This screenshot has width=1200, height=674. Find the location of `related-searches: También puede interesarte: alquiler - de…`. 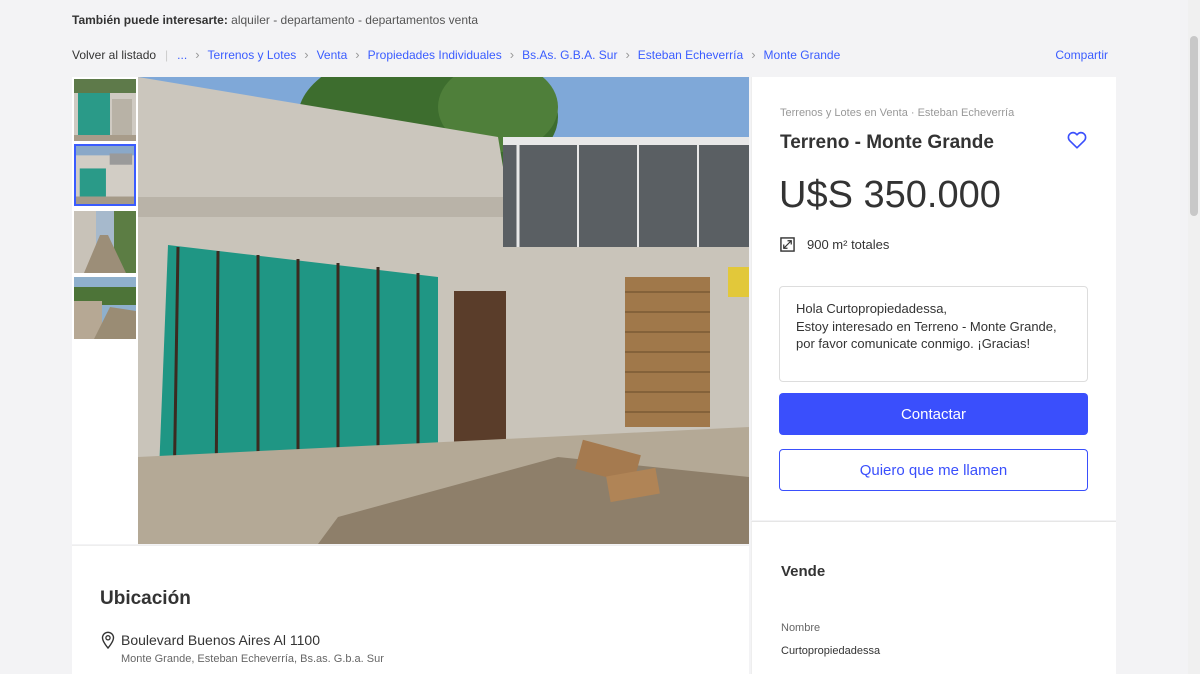

related-searches: También puede interesarte: alquiler - de… is located at coordinates (275, 20).